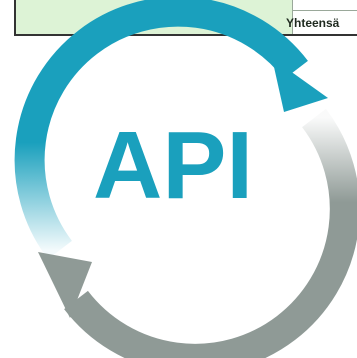 Image resolution: width=357 pixels, height=358 pixels. I want to click on api-logo-text: API, so click(173, 165).